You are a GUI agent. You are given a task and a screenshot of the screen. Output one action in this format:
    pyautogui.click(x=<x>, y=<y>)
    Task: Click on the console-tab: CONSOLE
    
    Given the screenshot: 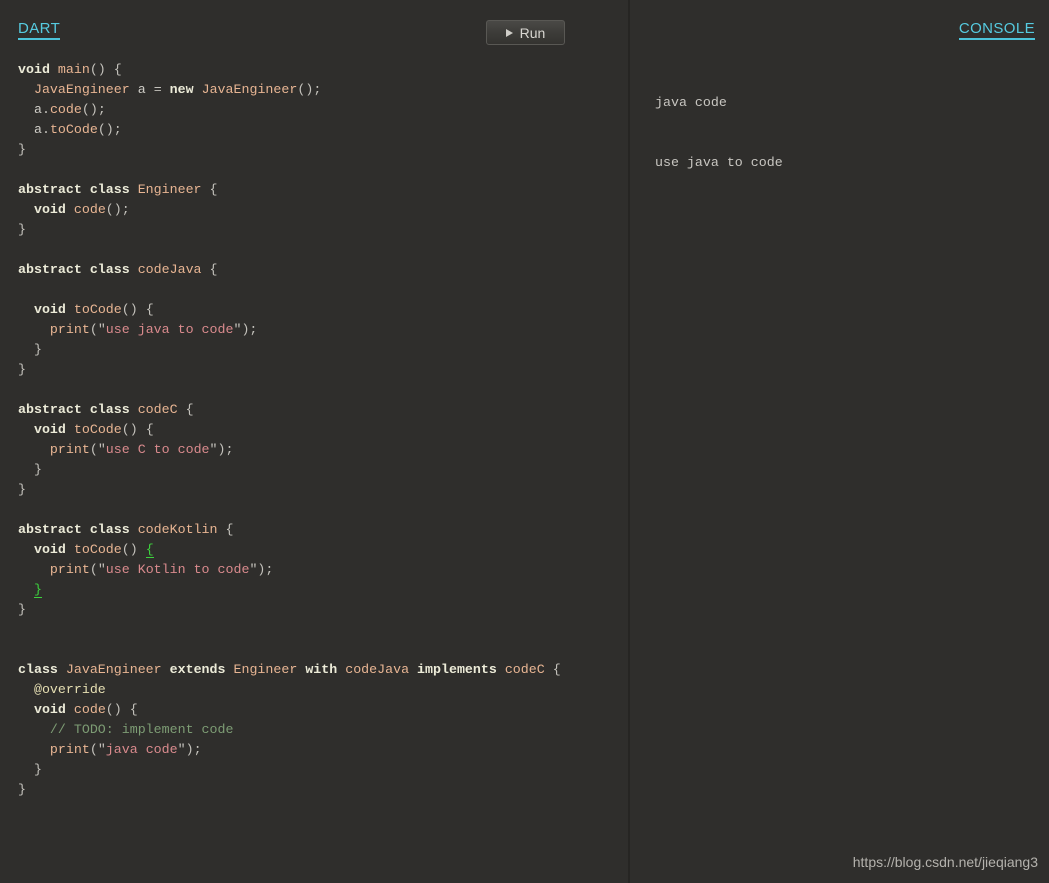 What is the action you would take?
    pyautogui.click(x=996, y=30)
    